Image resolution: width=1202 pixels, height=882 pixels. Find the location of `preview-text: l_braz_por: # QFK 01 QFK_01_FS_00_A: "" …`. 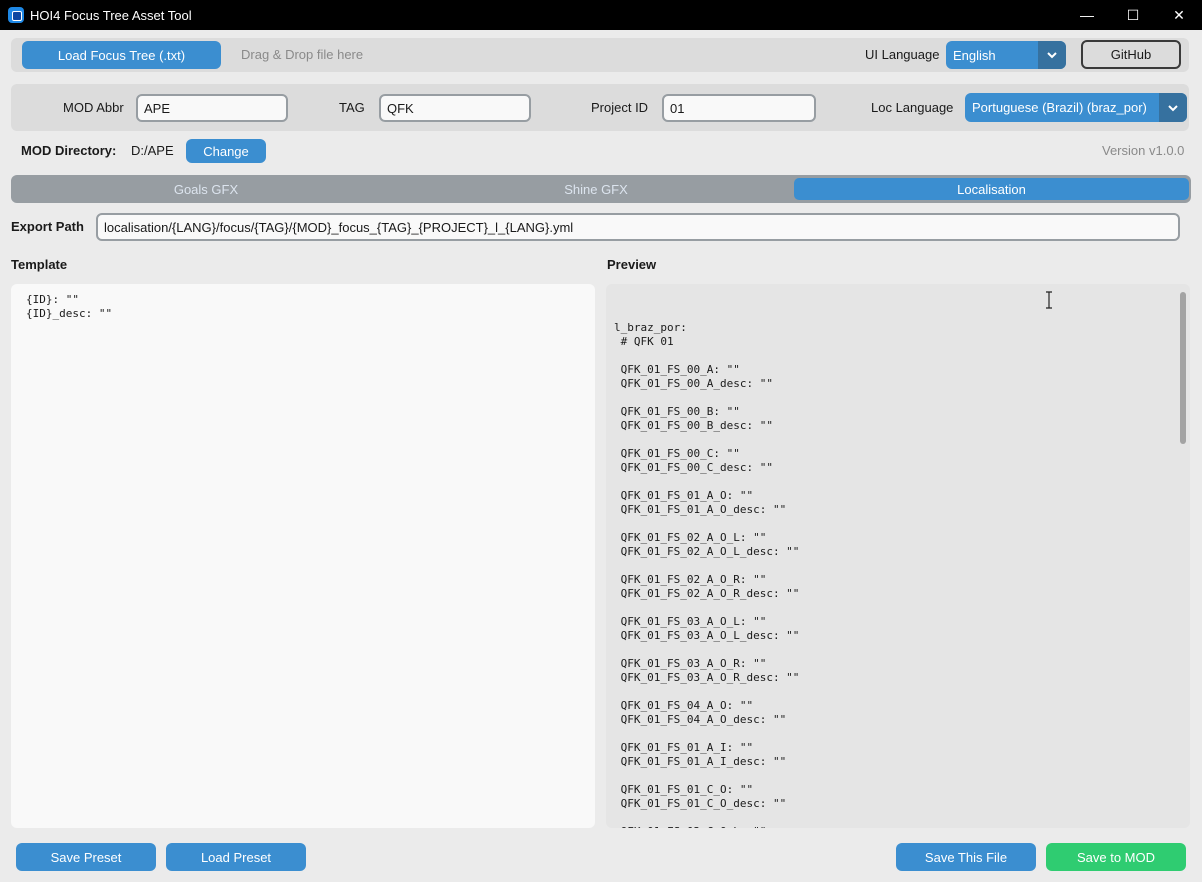

preview-text: l_braz_por: # QFK 01 QFK_01_FS_00_A: "" … is located at coordinates (707, 574).